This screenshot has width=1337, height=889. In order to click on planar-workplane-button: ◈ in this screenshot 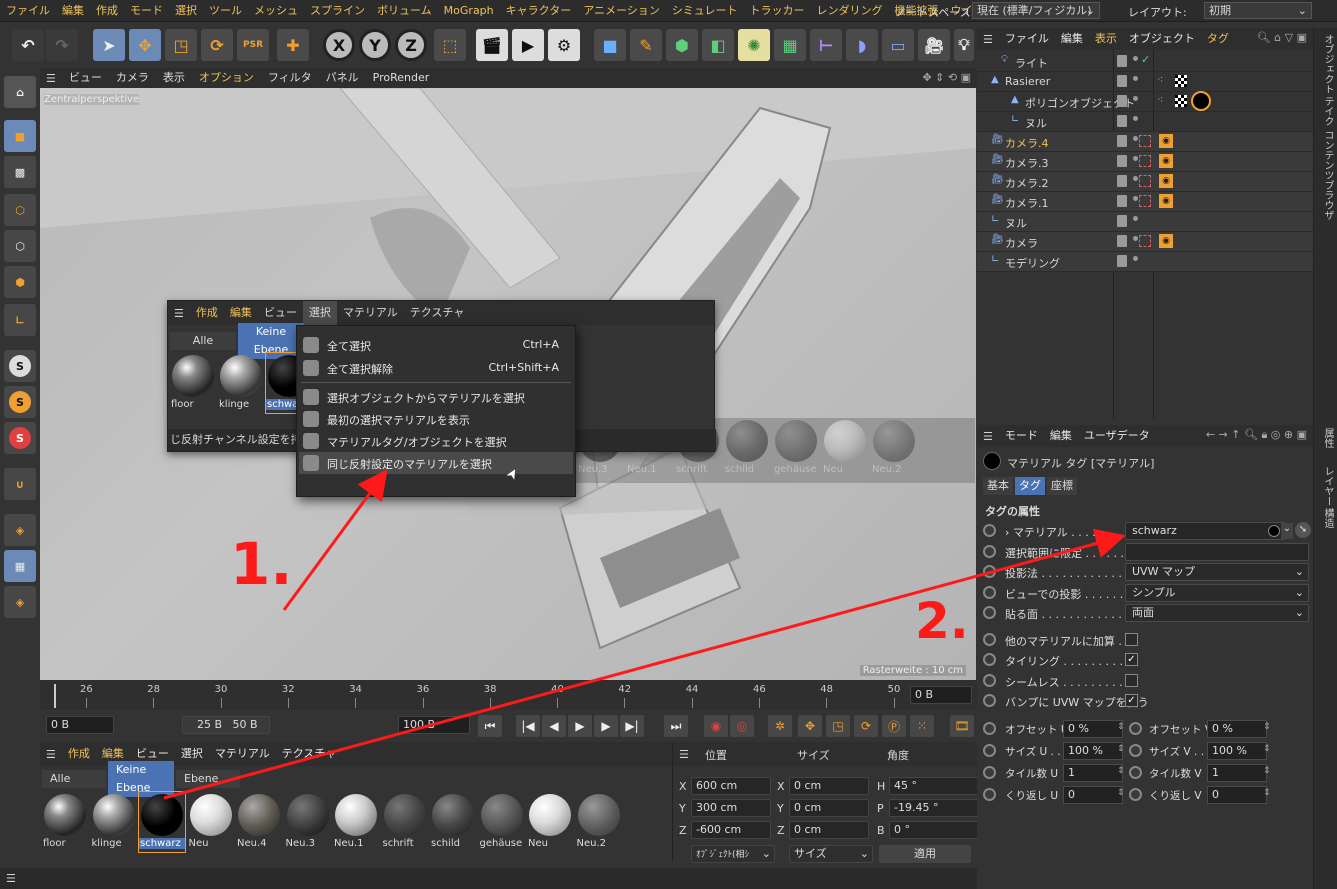, I will do `click(20, 602)`.